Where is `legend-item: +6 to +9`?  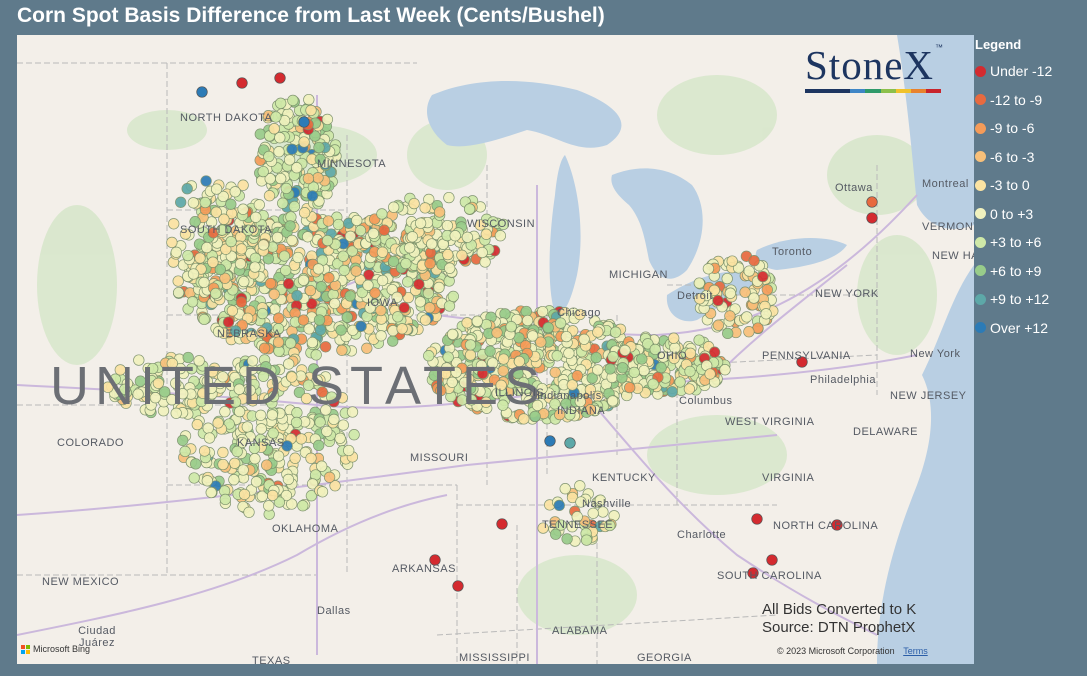 legend-item: +6 to +9 is located at coordinates (1030, 271).